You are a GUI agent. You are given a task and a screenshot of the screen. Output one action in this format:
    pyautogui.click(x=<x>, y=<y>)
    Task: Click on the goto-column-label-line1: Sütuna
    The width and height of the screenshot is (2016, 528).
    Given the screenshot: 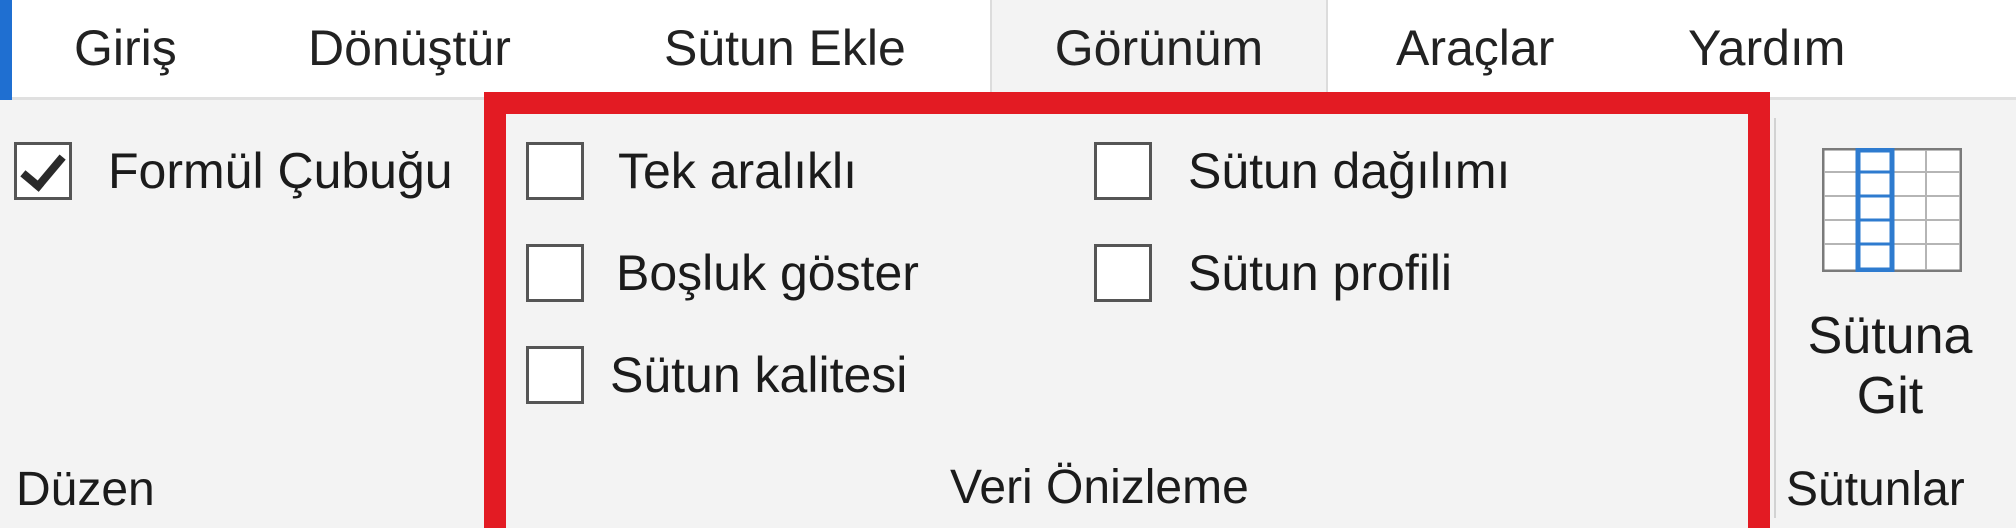 What is the action you would take?
    pyautogui.click(x=1890, y=336)
    